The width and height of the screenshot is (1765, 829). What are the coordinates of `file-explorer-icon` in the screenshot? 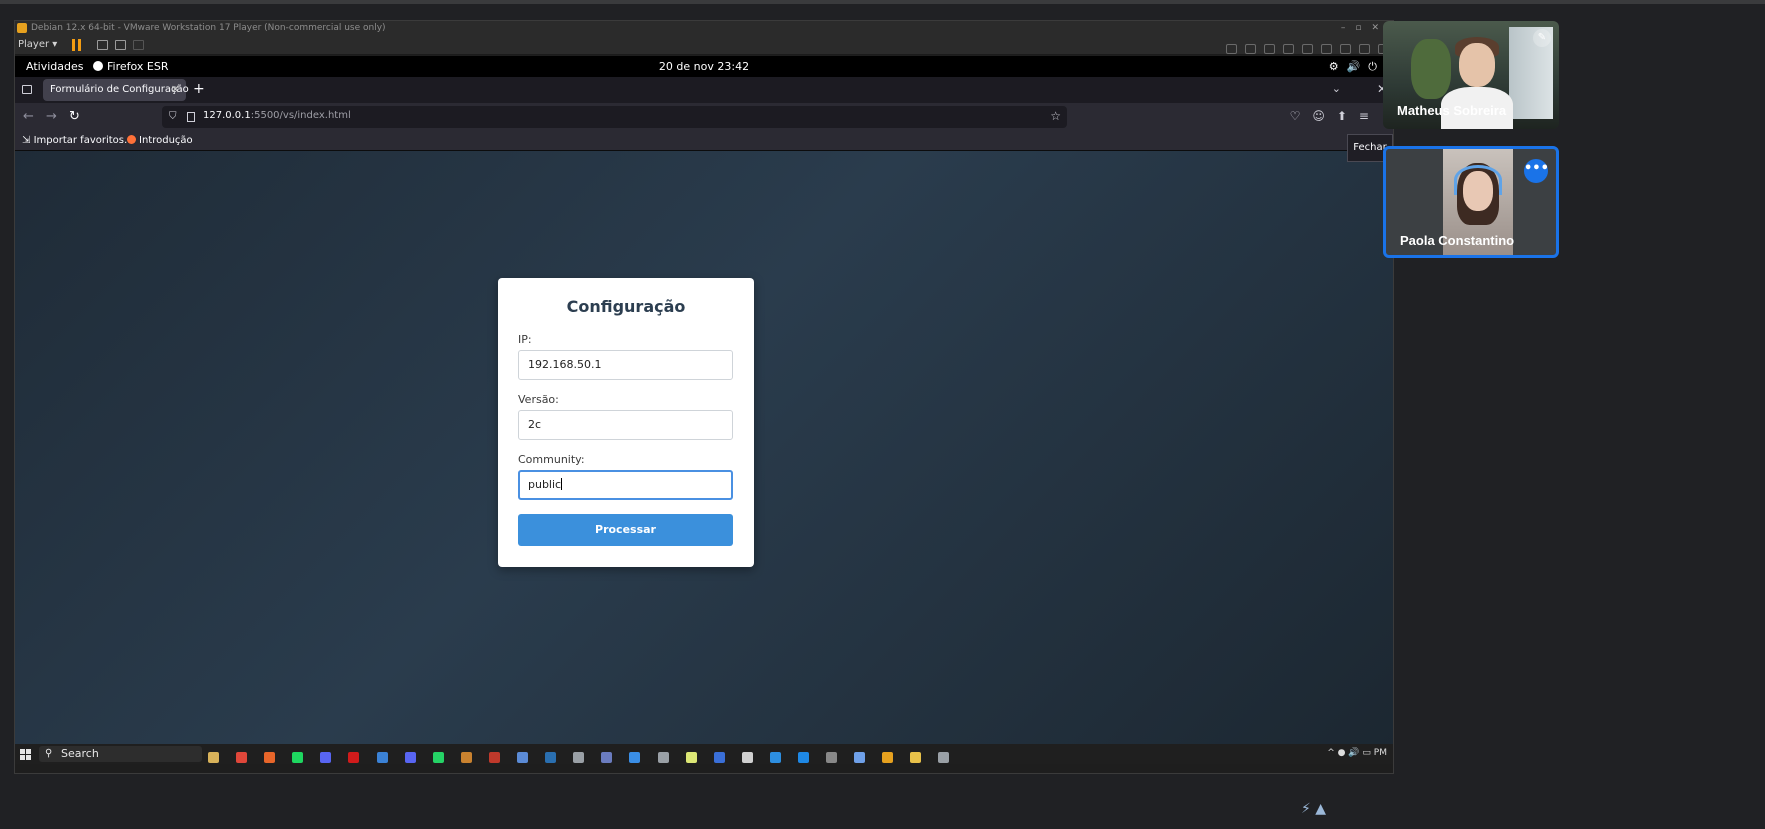 It's located at (213, 757).